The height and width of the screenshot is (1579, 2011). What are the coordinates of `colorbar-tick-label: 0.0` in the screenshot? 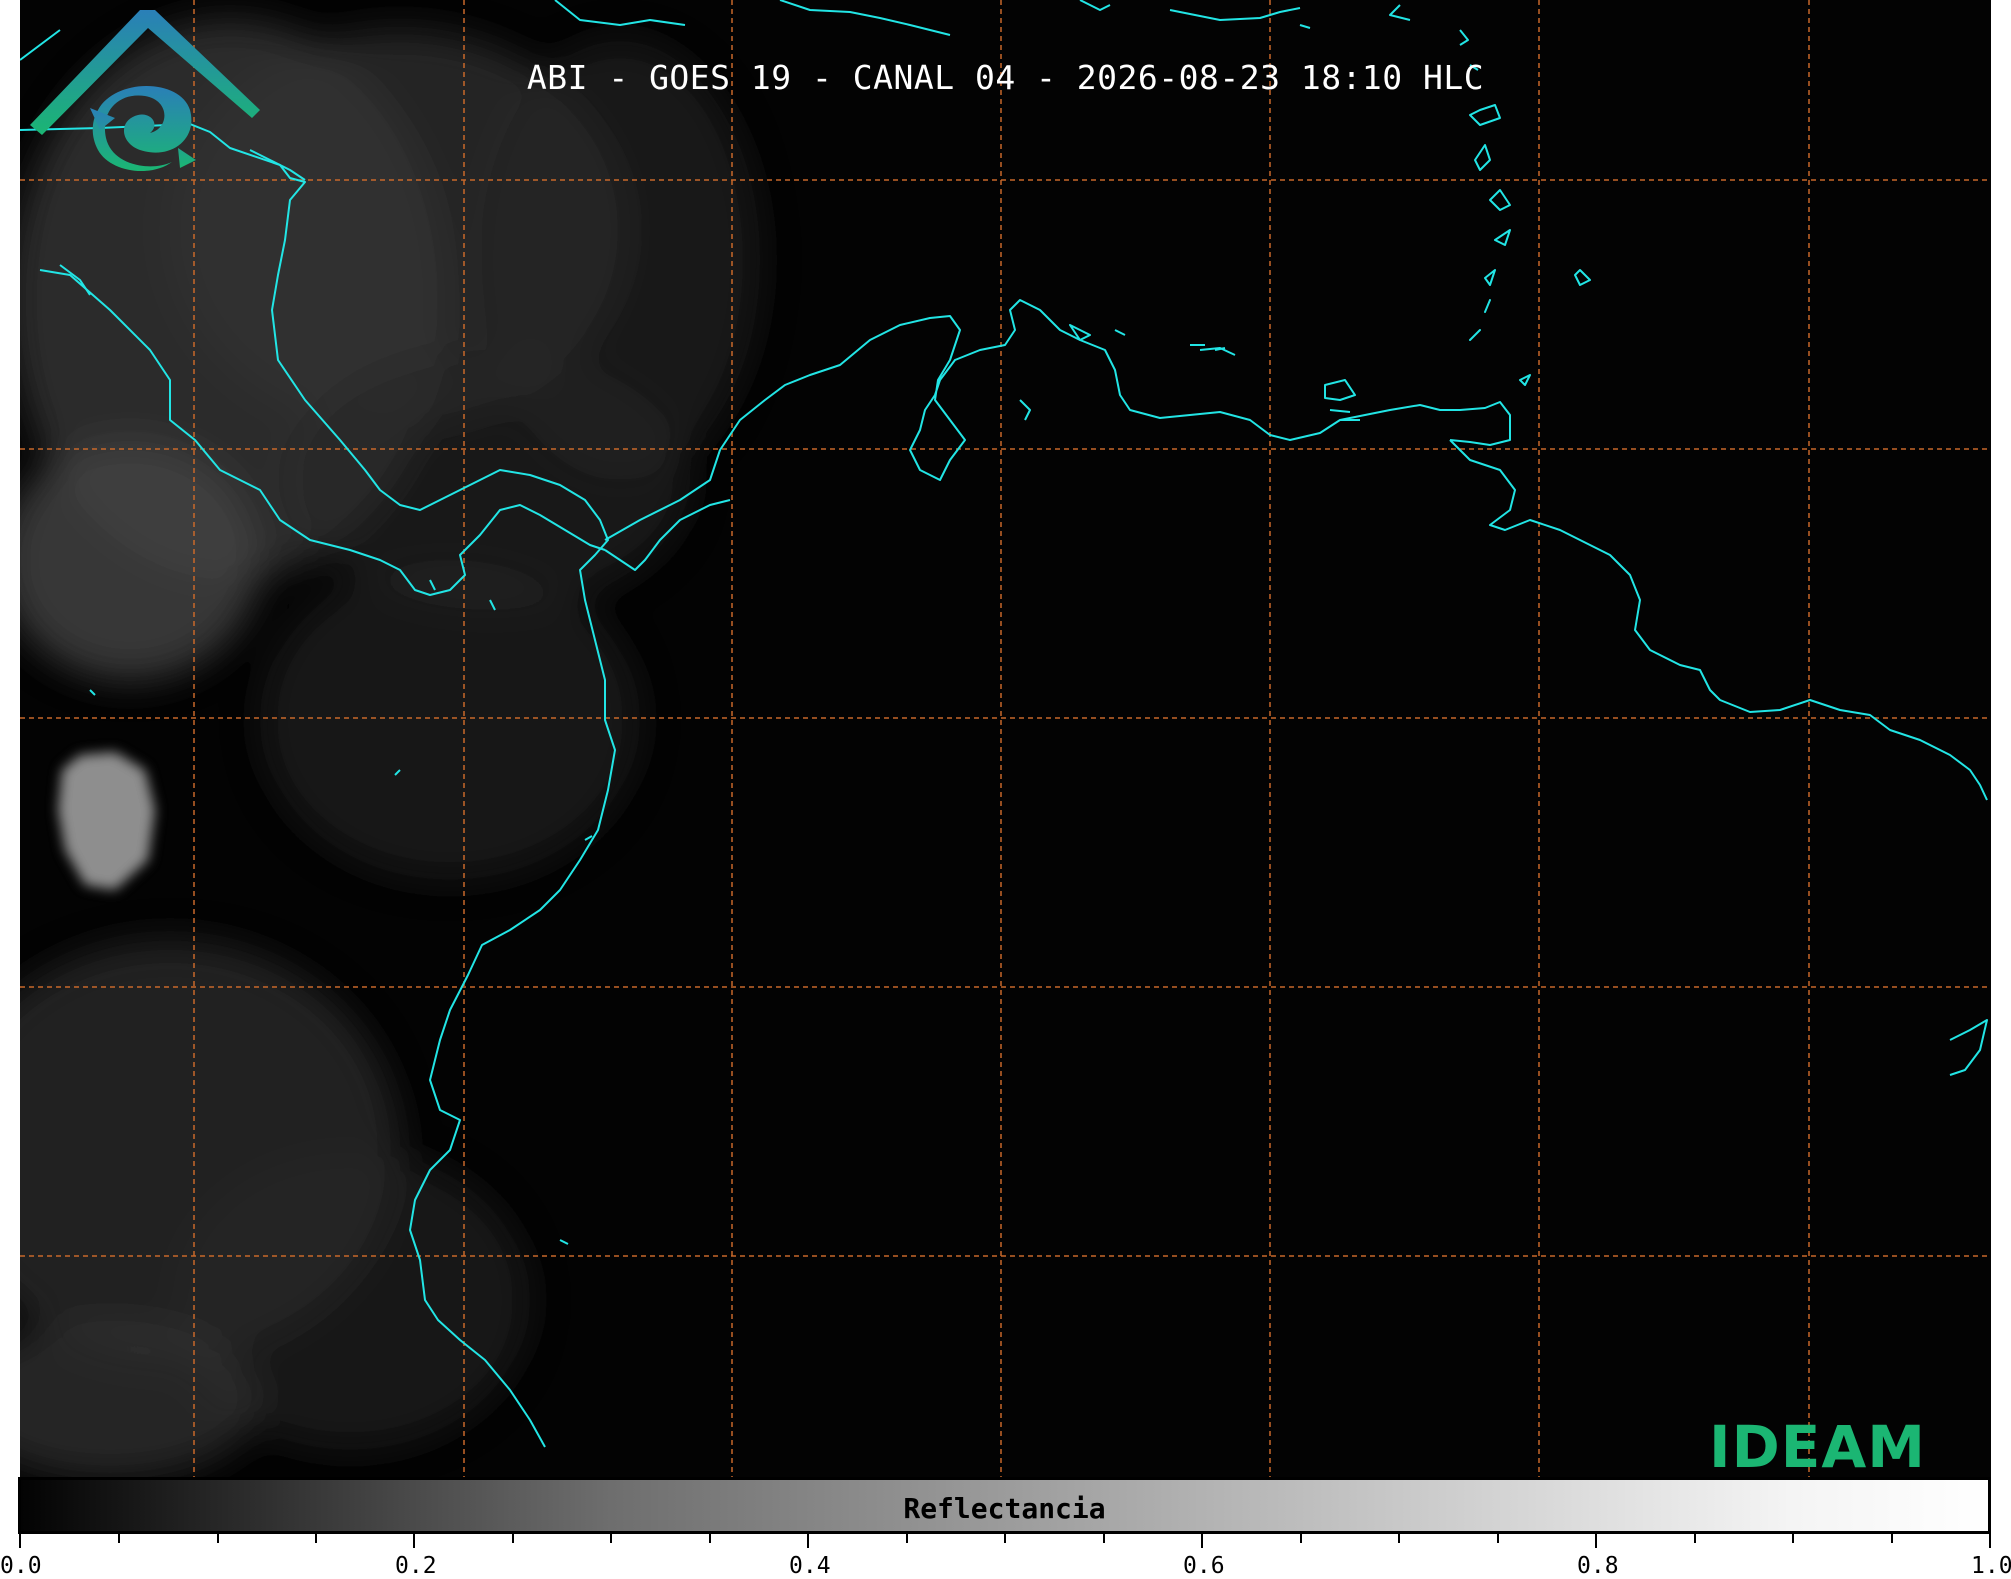 It's located at (21, 1566).